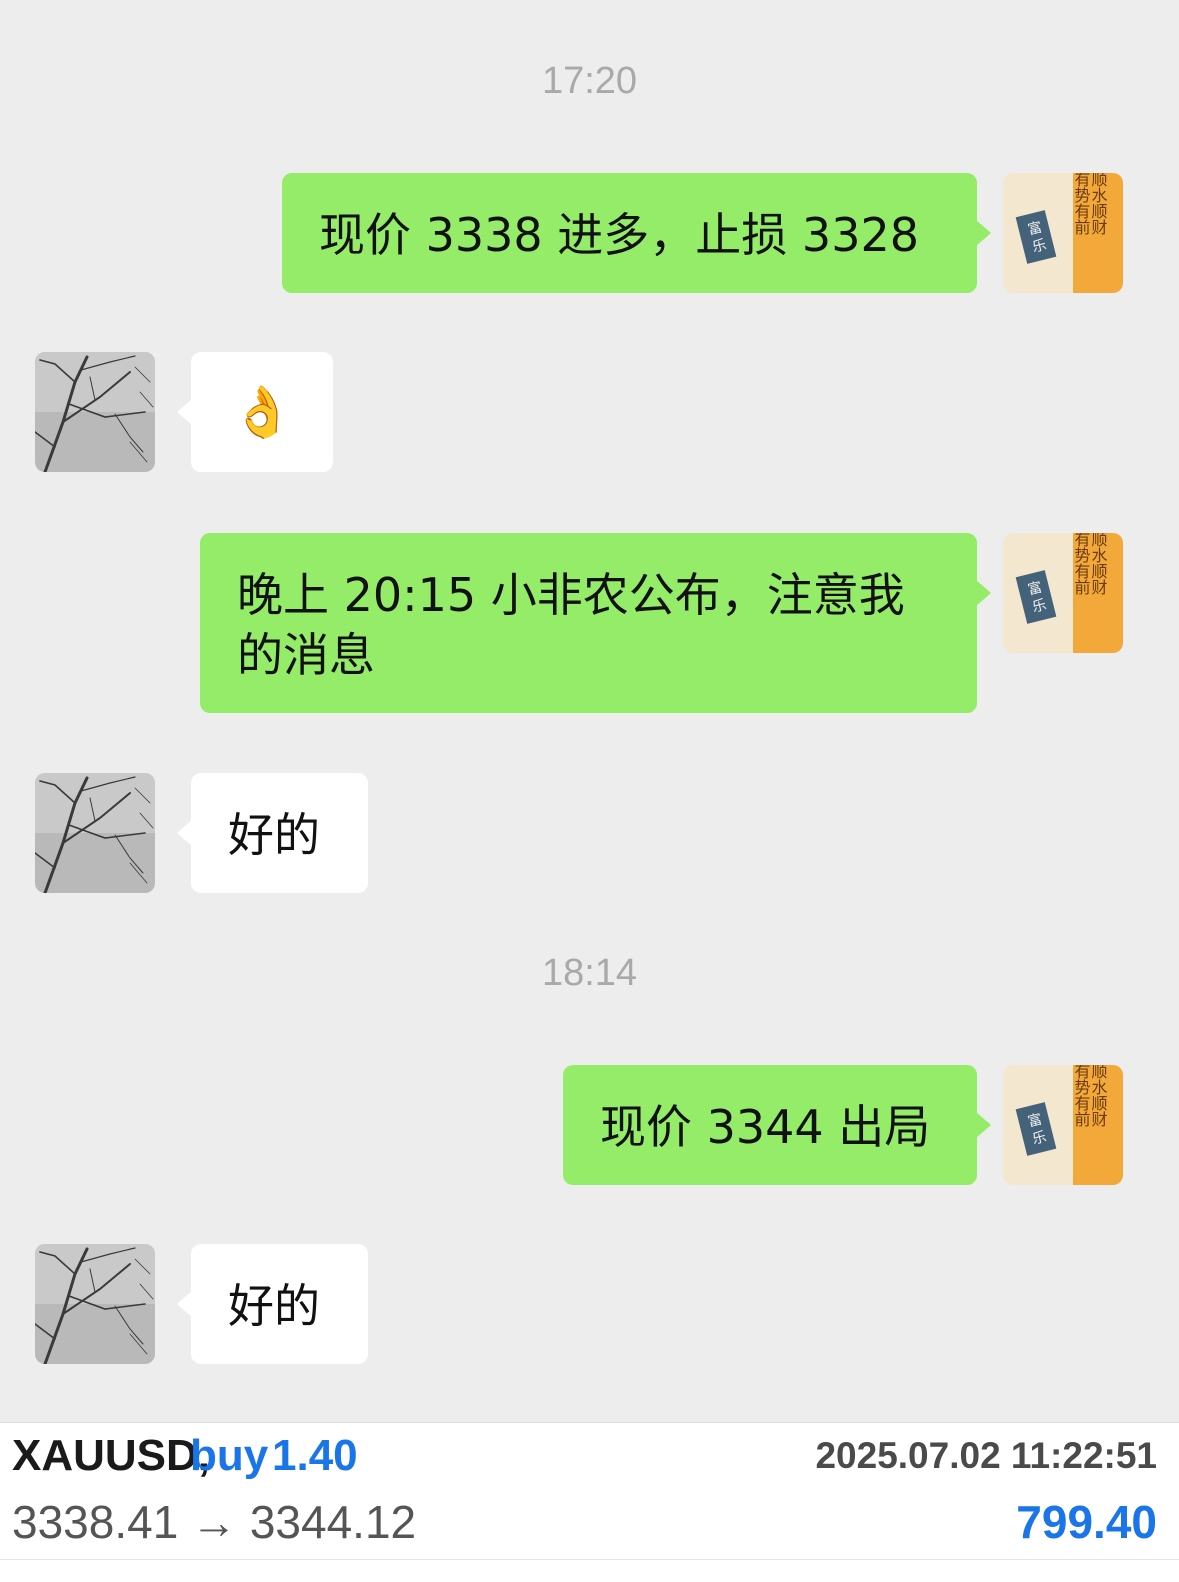  I want to click on timestamp: 17:20, so click(589, 81).